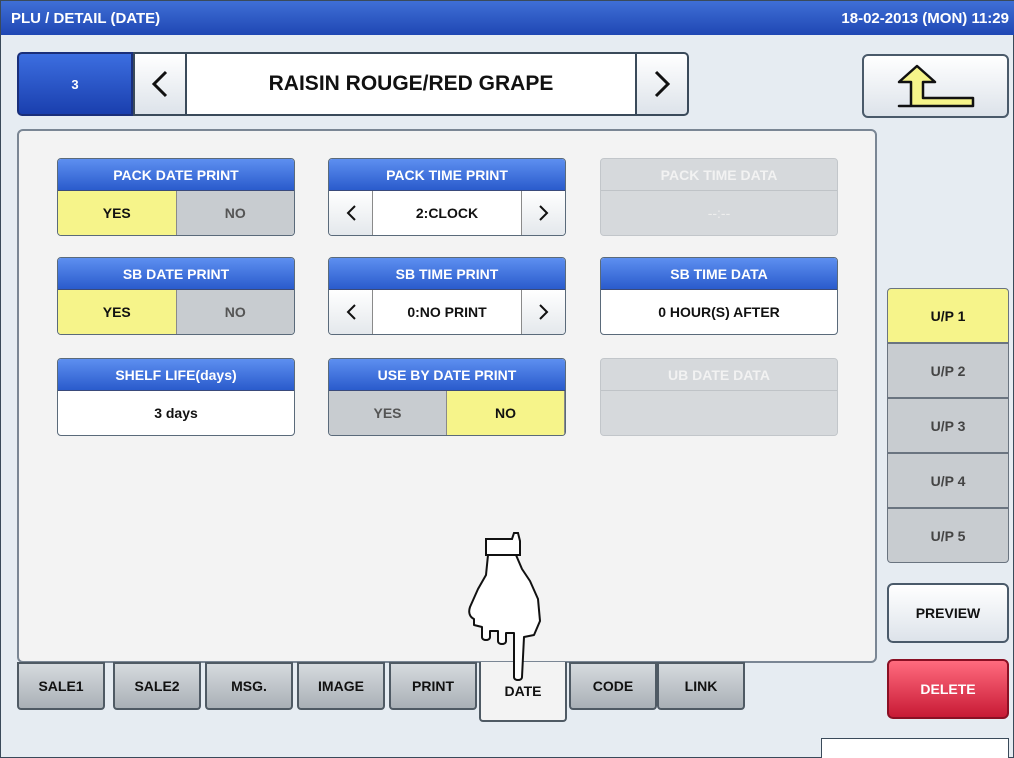 The image size is (1014, 758). I want to click on back-button, so click(935, 86).